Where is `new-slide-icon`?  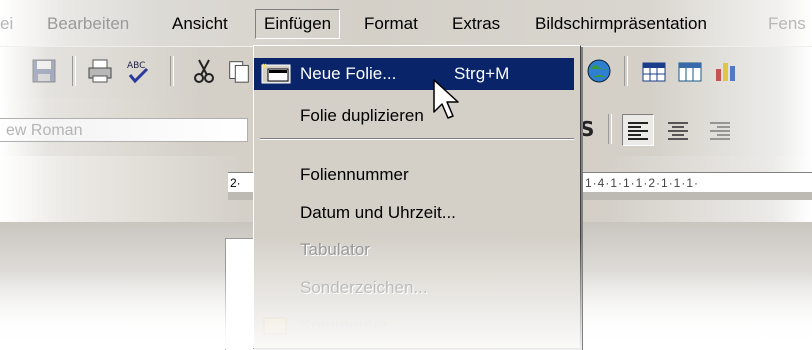
new-slide-icon is located at coordinates (276, 73).